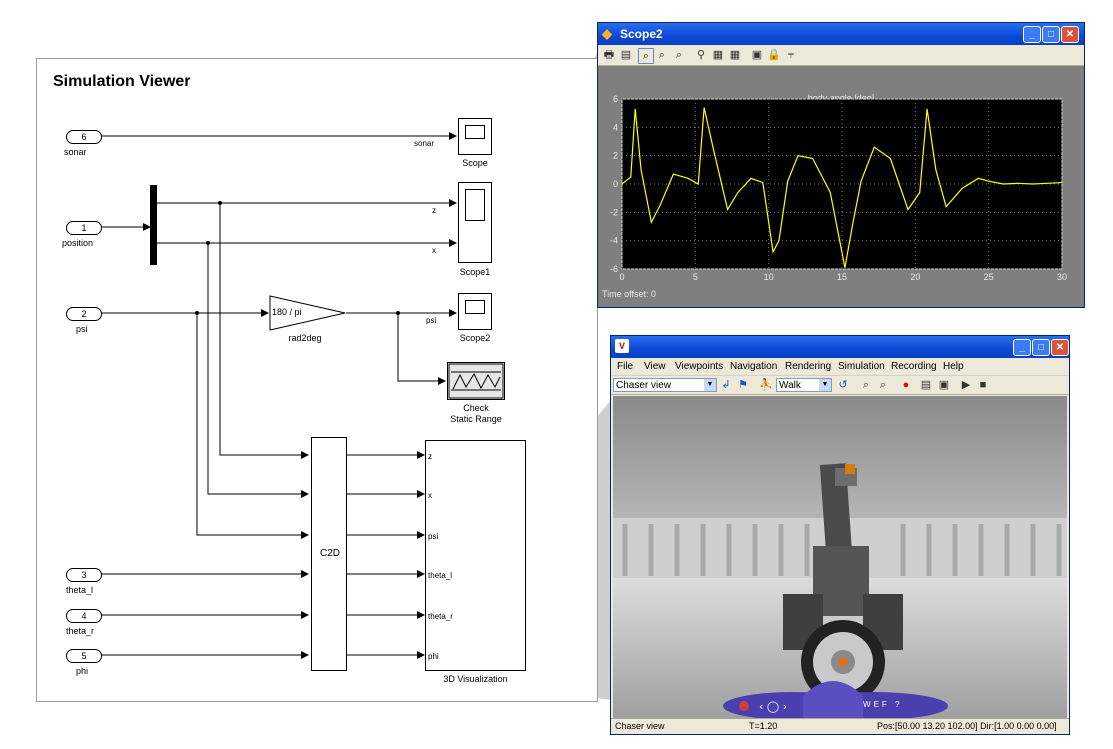 The image size is (1113, 749). Describe the element at coordinates (431, 320) in the screenshot. I see `signal-label-psi: psi` at that location.